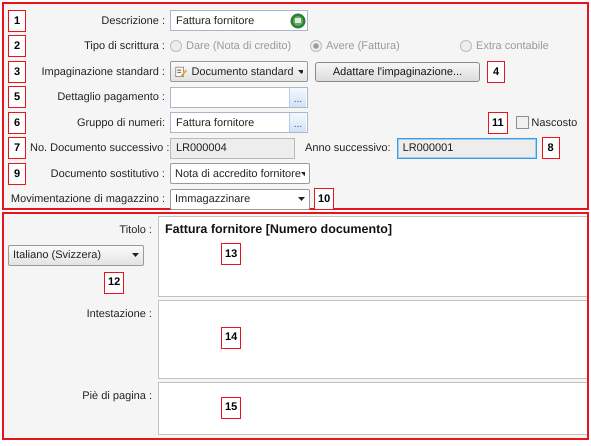 This screenshot has width=591, height=446. Describe the element at coordinates (17, 173) in the screenshot. I see `callout-number: 9` at that location.